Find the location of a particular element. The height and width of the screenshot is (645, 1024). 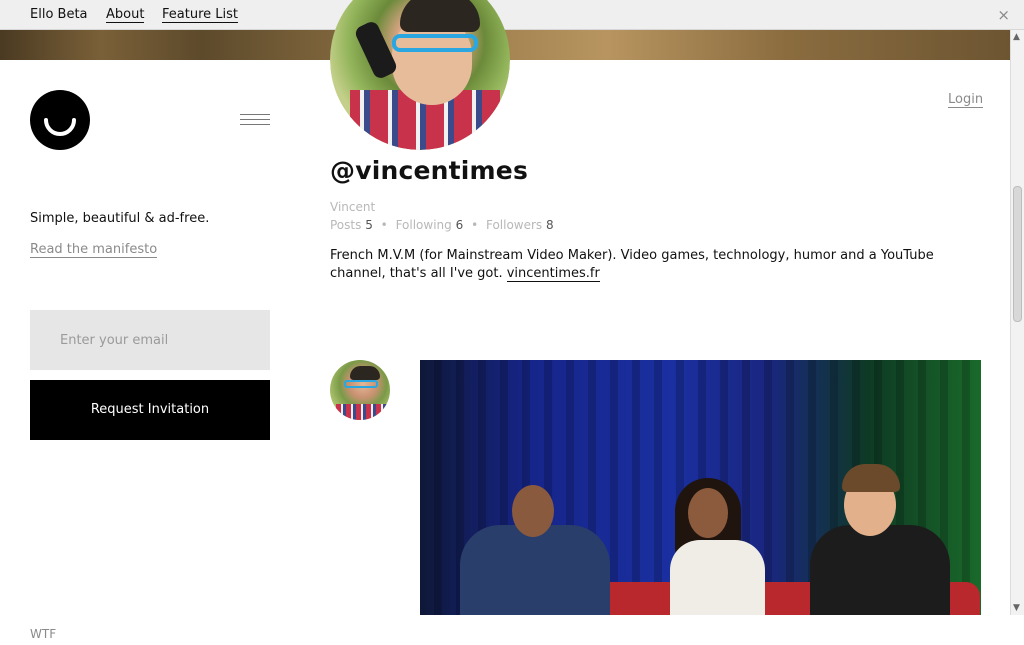

request-invitation-button: Request Invitation is located at coordinates (150, 410).